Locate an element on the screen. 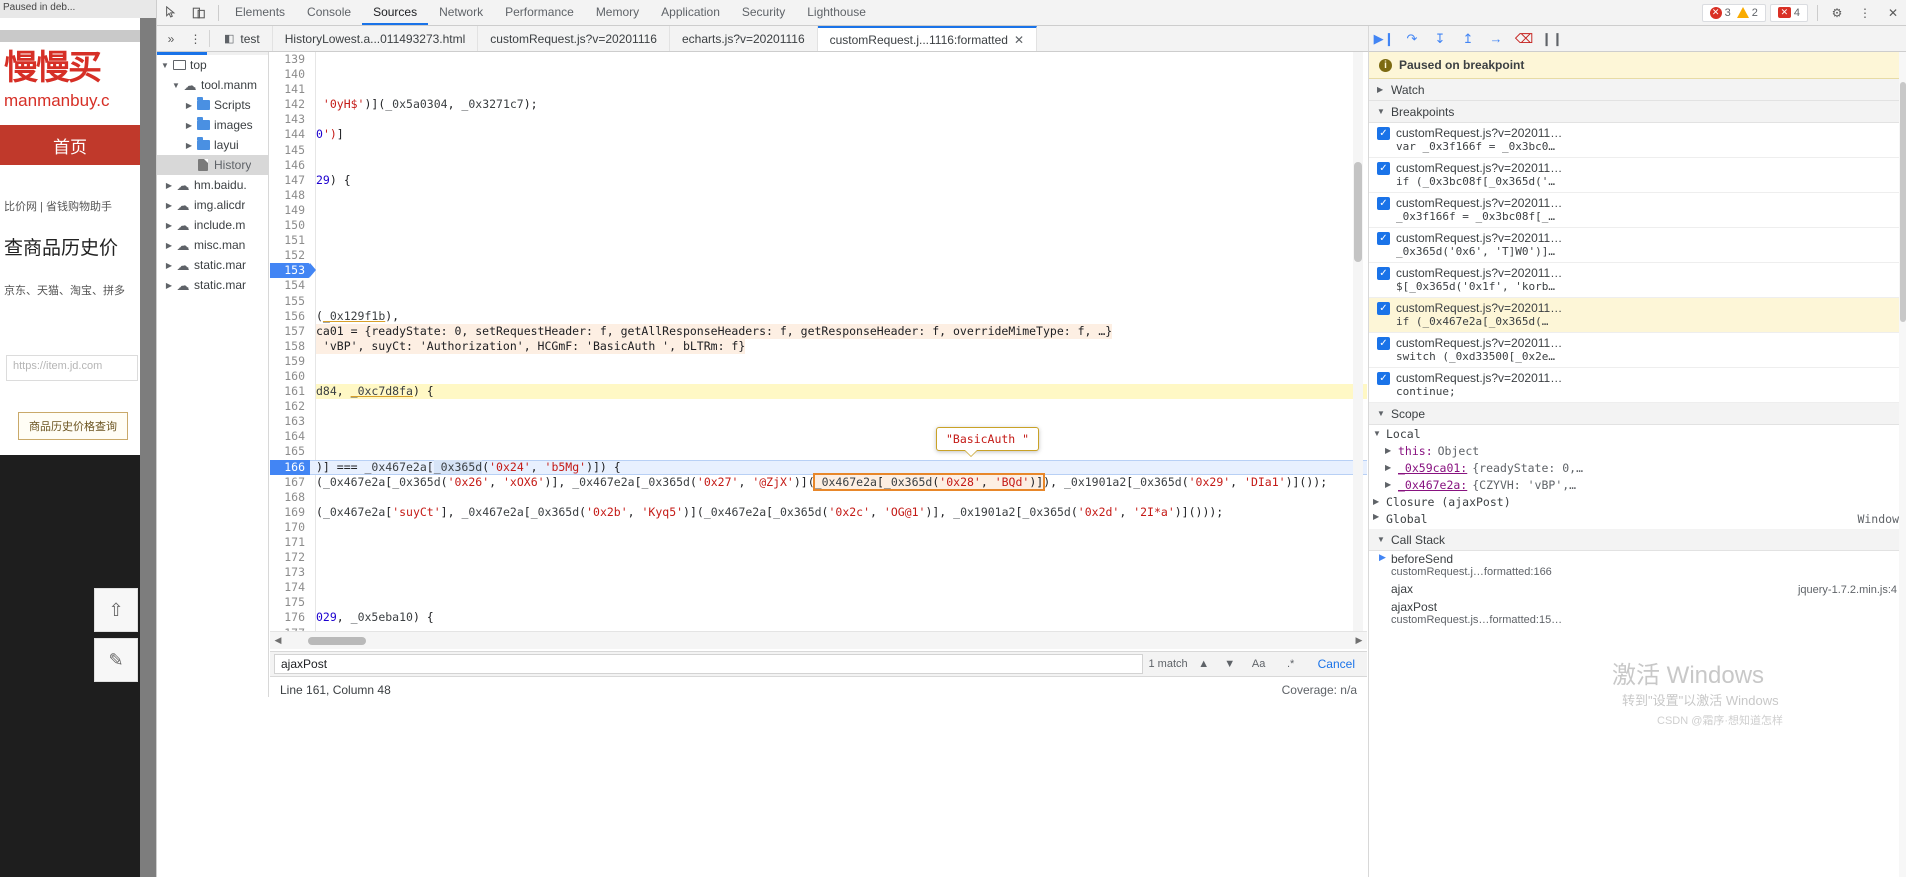 This screenshot has width=1906, height=877. line-number: 159 is located at coordinates (290, 361).